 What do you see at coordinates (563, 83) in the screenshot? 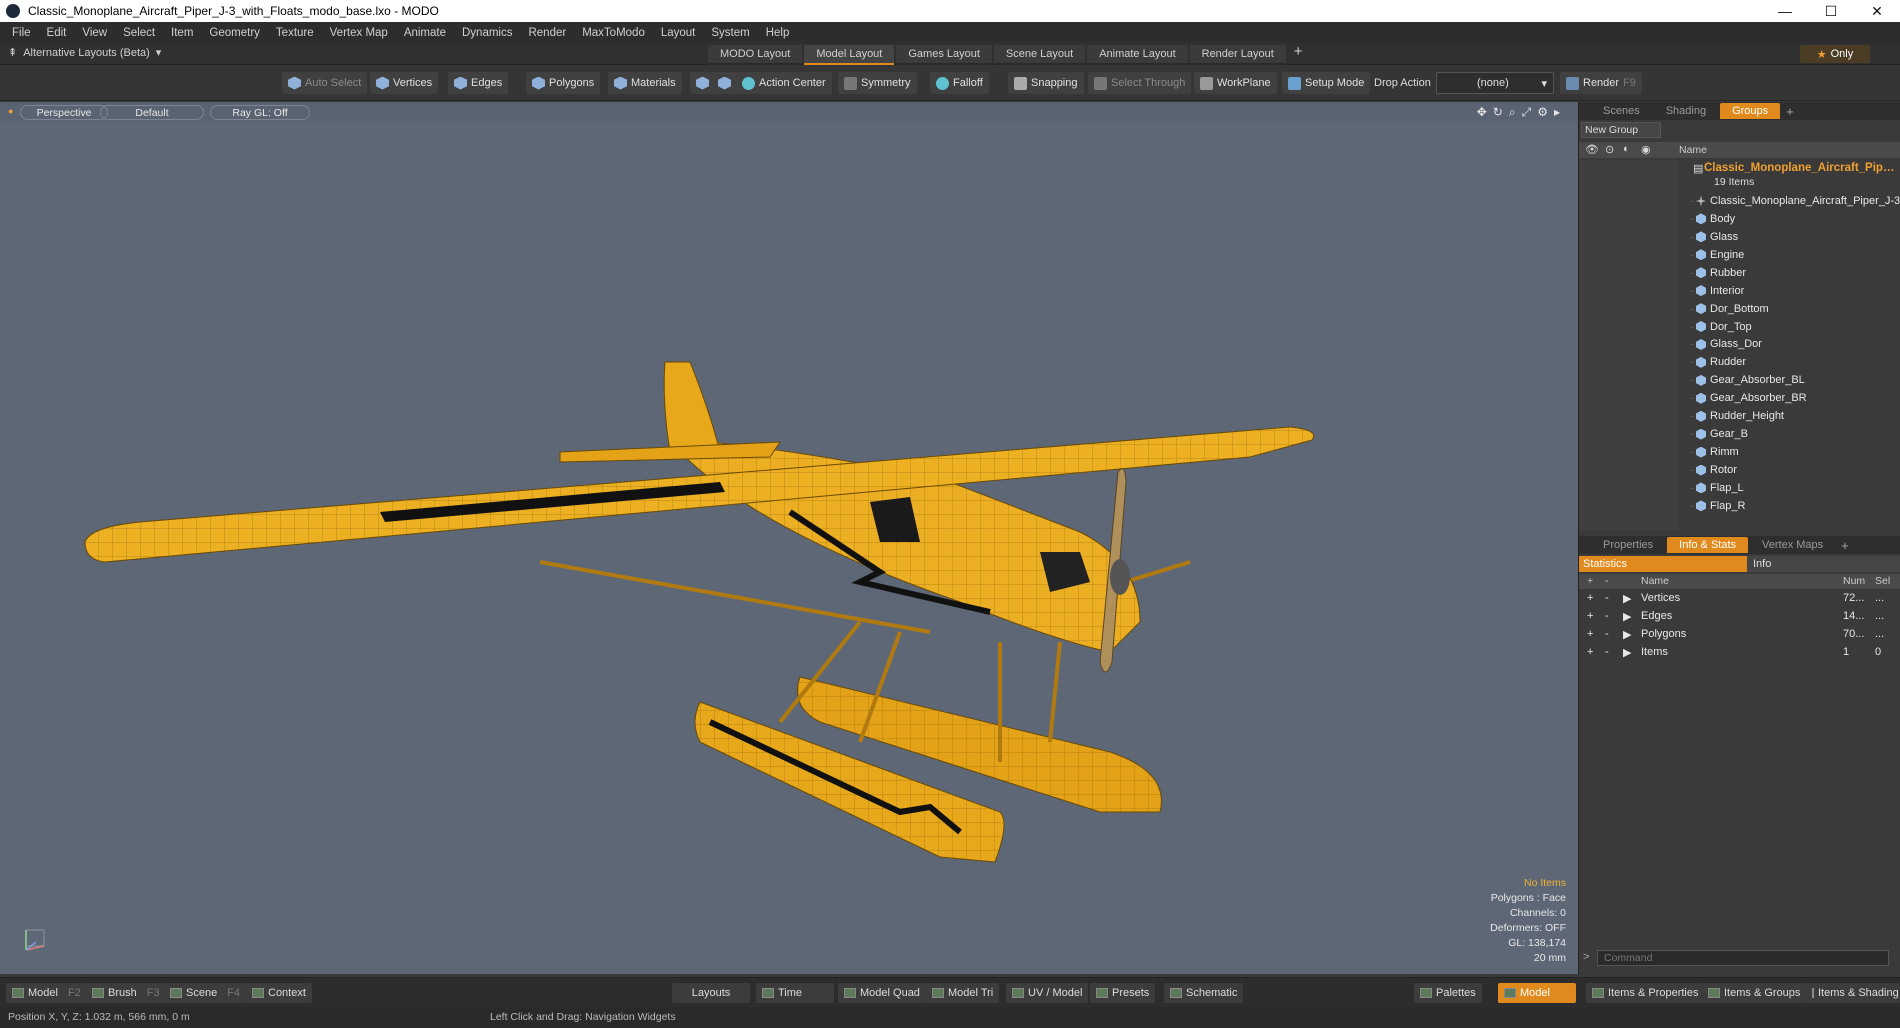
I see `polygons-mode-button: Polygons` at bounding box center [563, 83].